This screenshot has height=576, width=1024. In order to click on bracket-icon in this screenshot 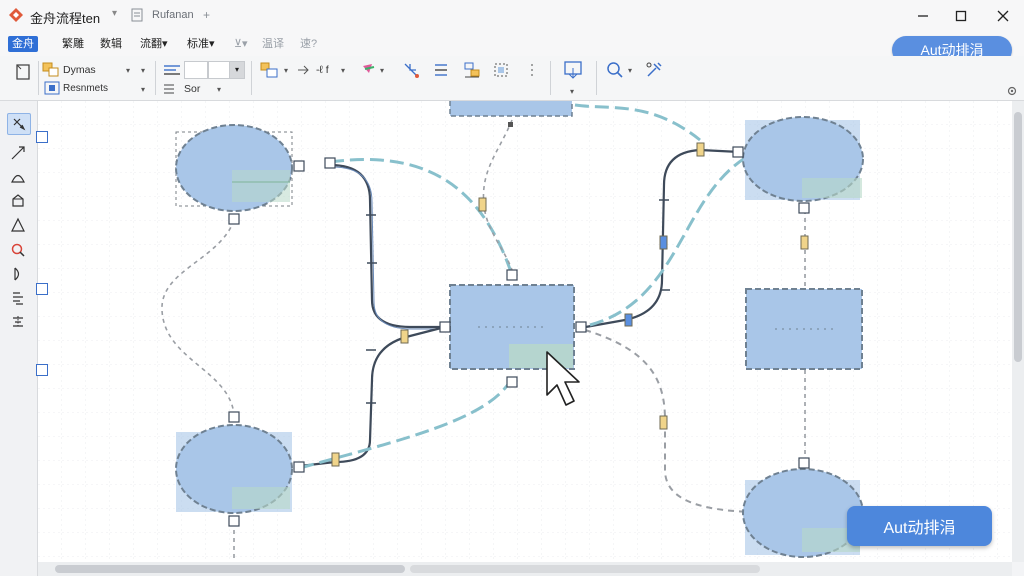, I will do `click(17, 274)`.